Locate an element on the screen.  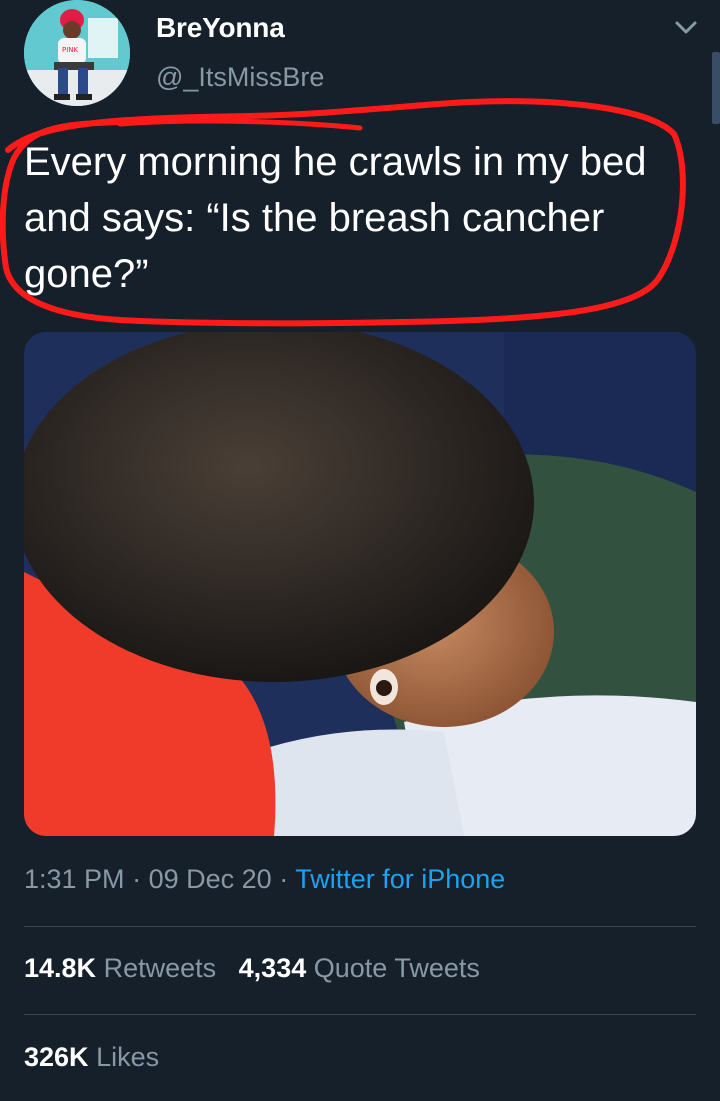
likes-label: Likes is located at coordinates (128, 1057).